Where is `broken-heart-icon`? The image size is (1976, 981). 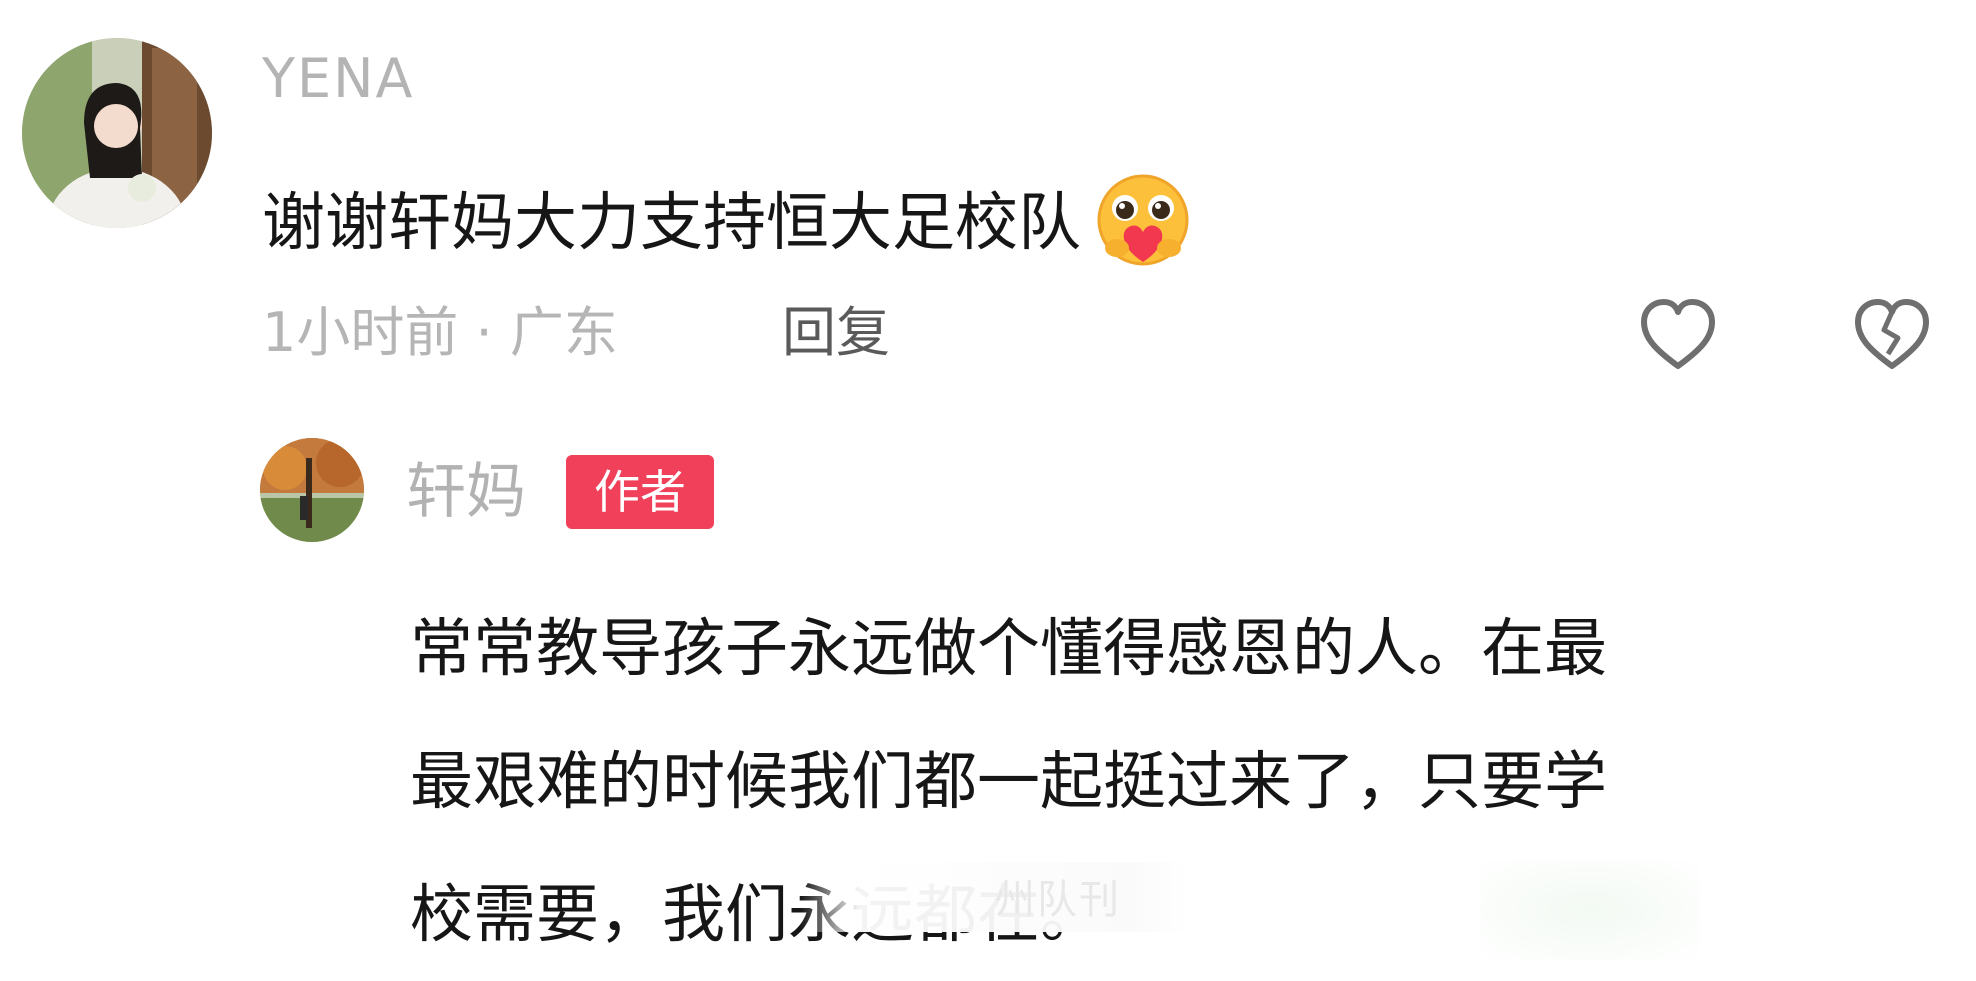
broken-heart-icon is located at coordinates (1892, 334).